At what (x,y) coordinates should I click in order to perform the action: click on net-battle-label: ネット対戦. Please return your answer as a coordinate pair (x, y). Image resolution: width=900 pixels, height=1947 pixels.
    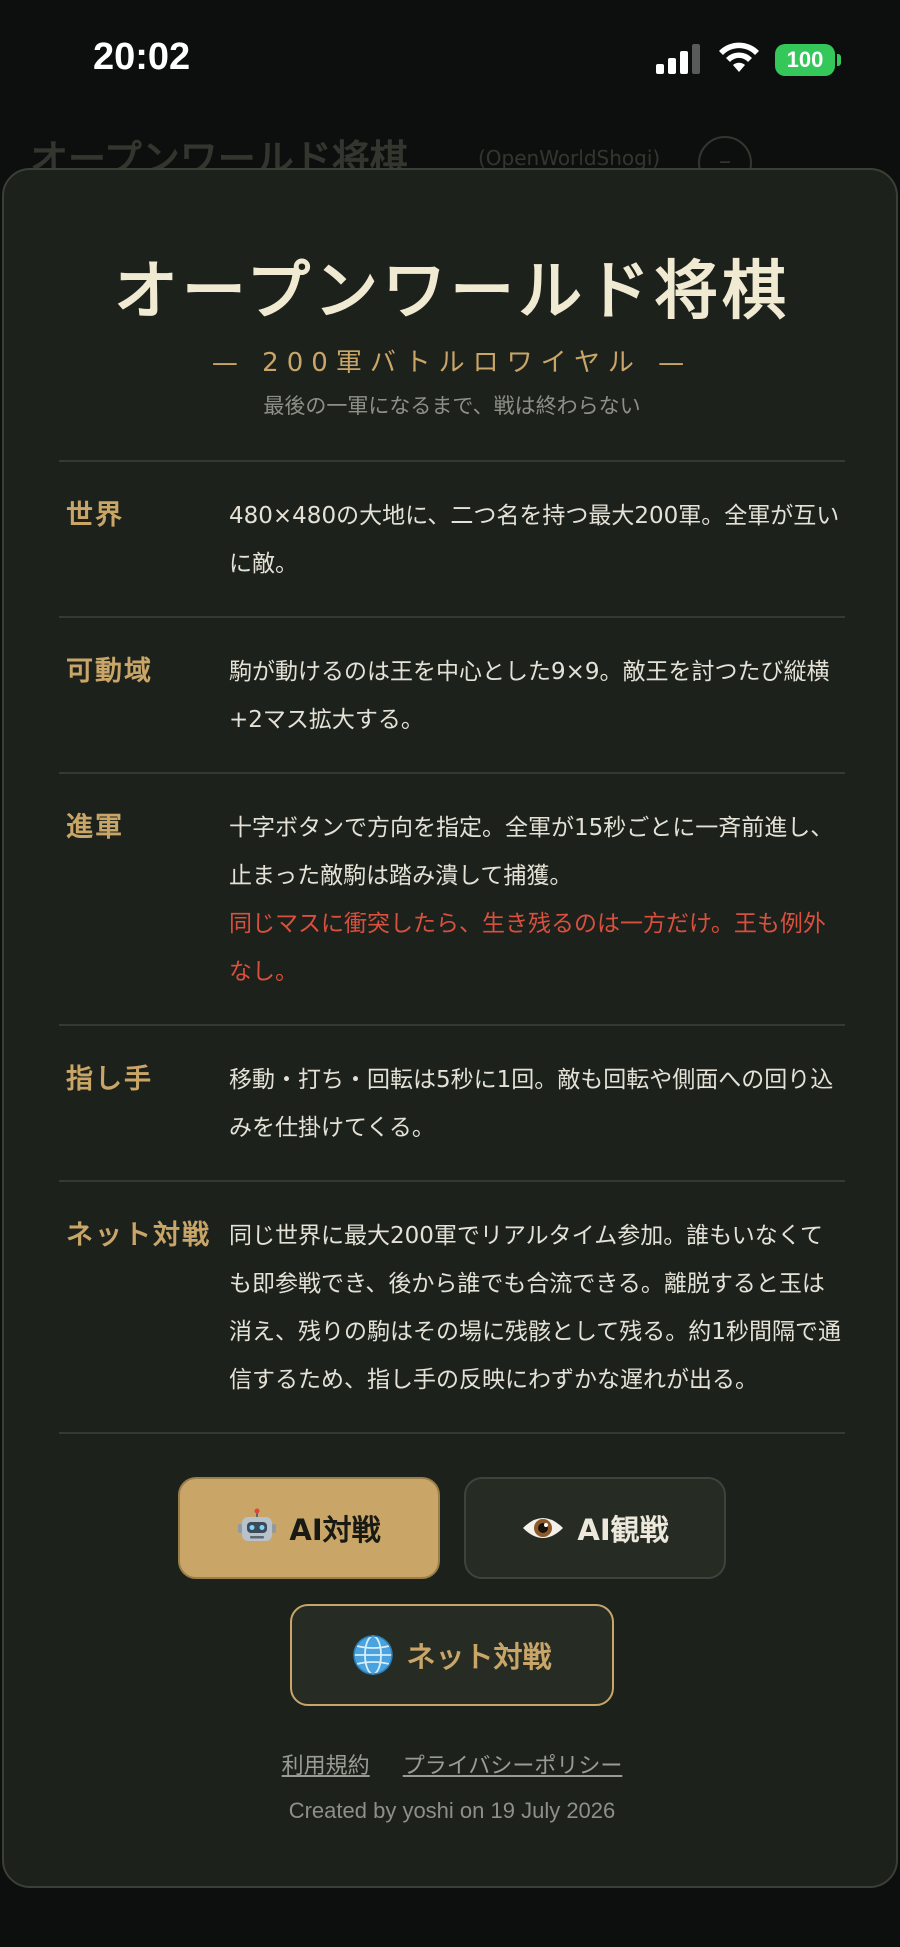
    Looking at the image, I should click on (479, 1657).